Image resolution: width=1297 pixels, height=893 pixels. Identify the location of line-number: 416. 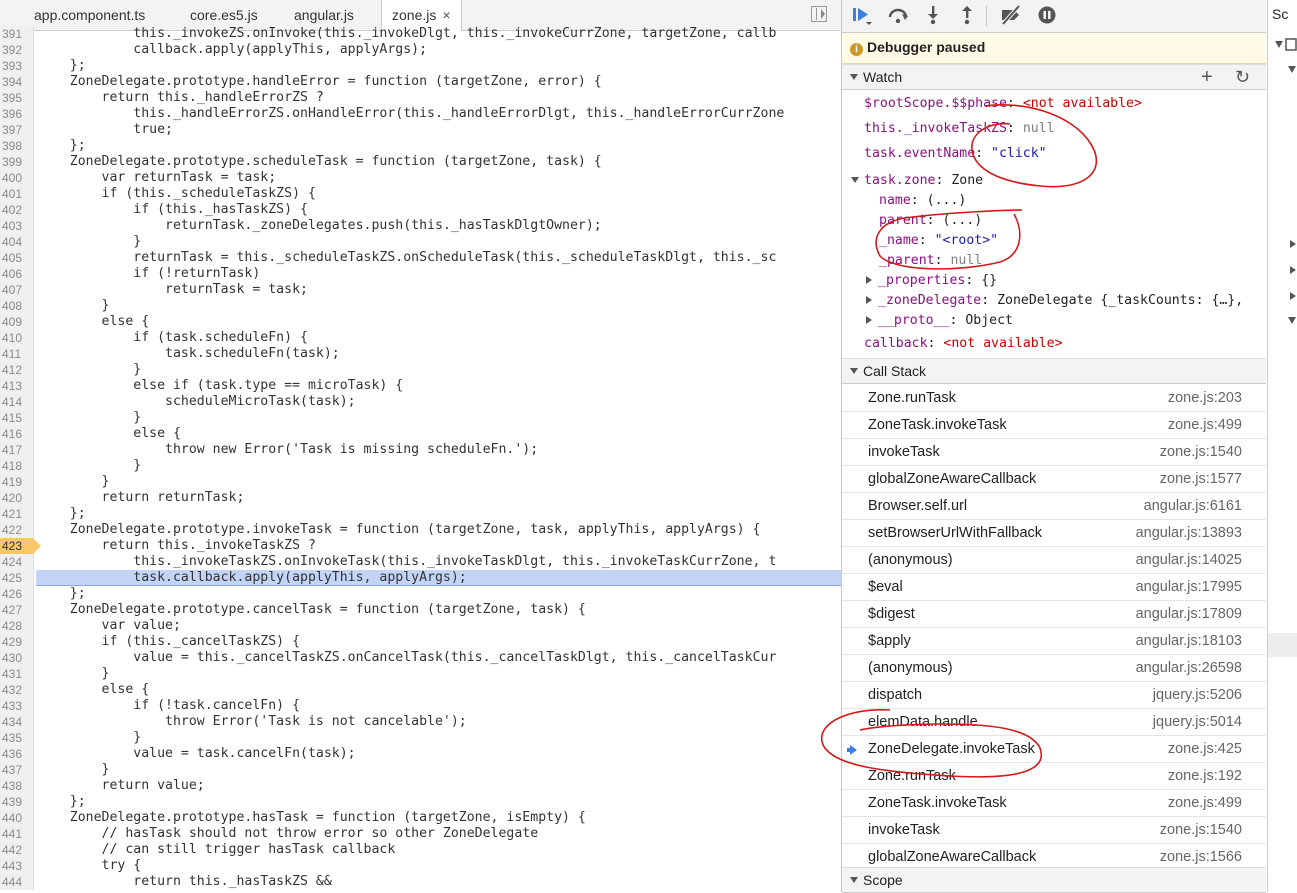
(17, 434).